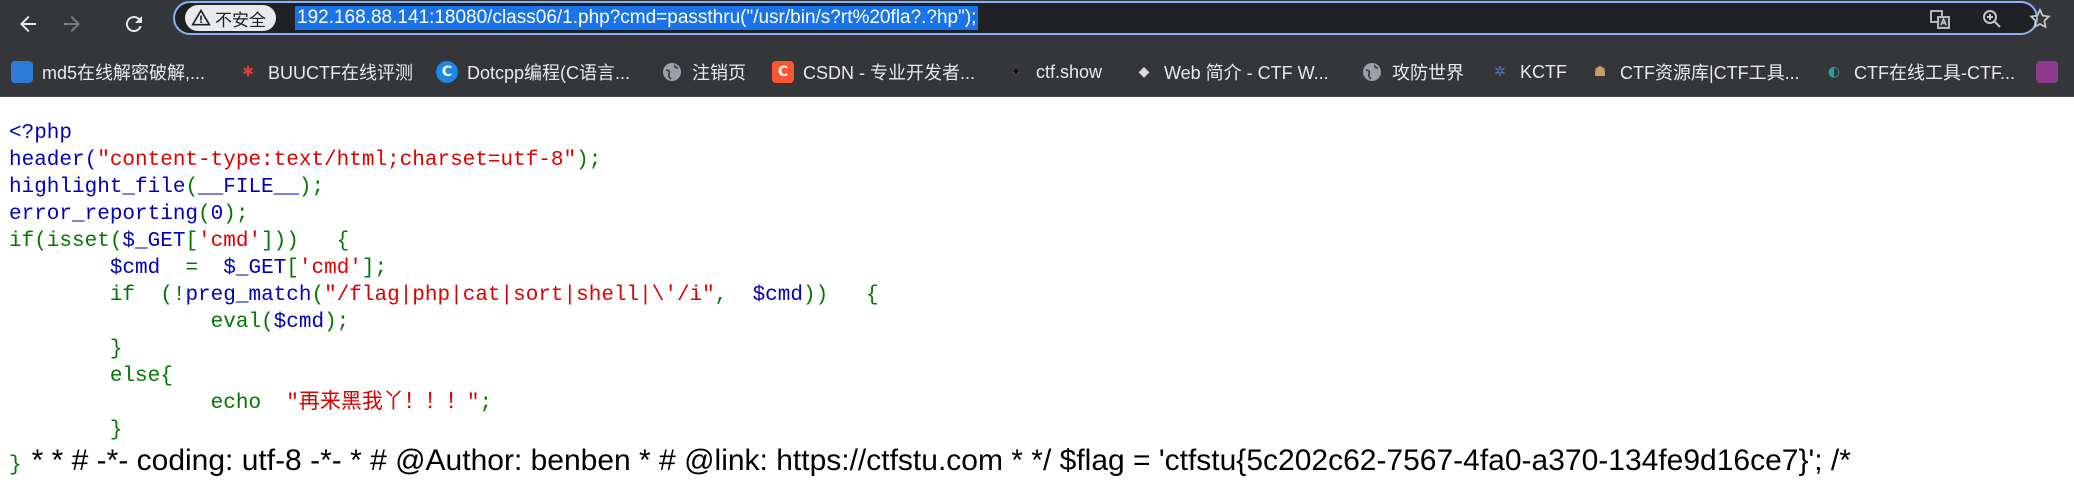 The width and height of the screenshot is (2074, 497). Describe the element at coordinates (1528, 72) in the screenshot. I see `bookmark-8: ✲ KCTF` at that location.